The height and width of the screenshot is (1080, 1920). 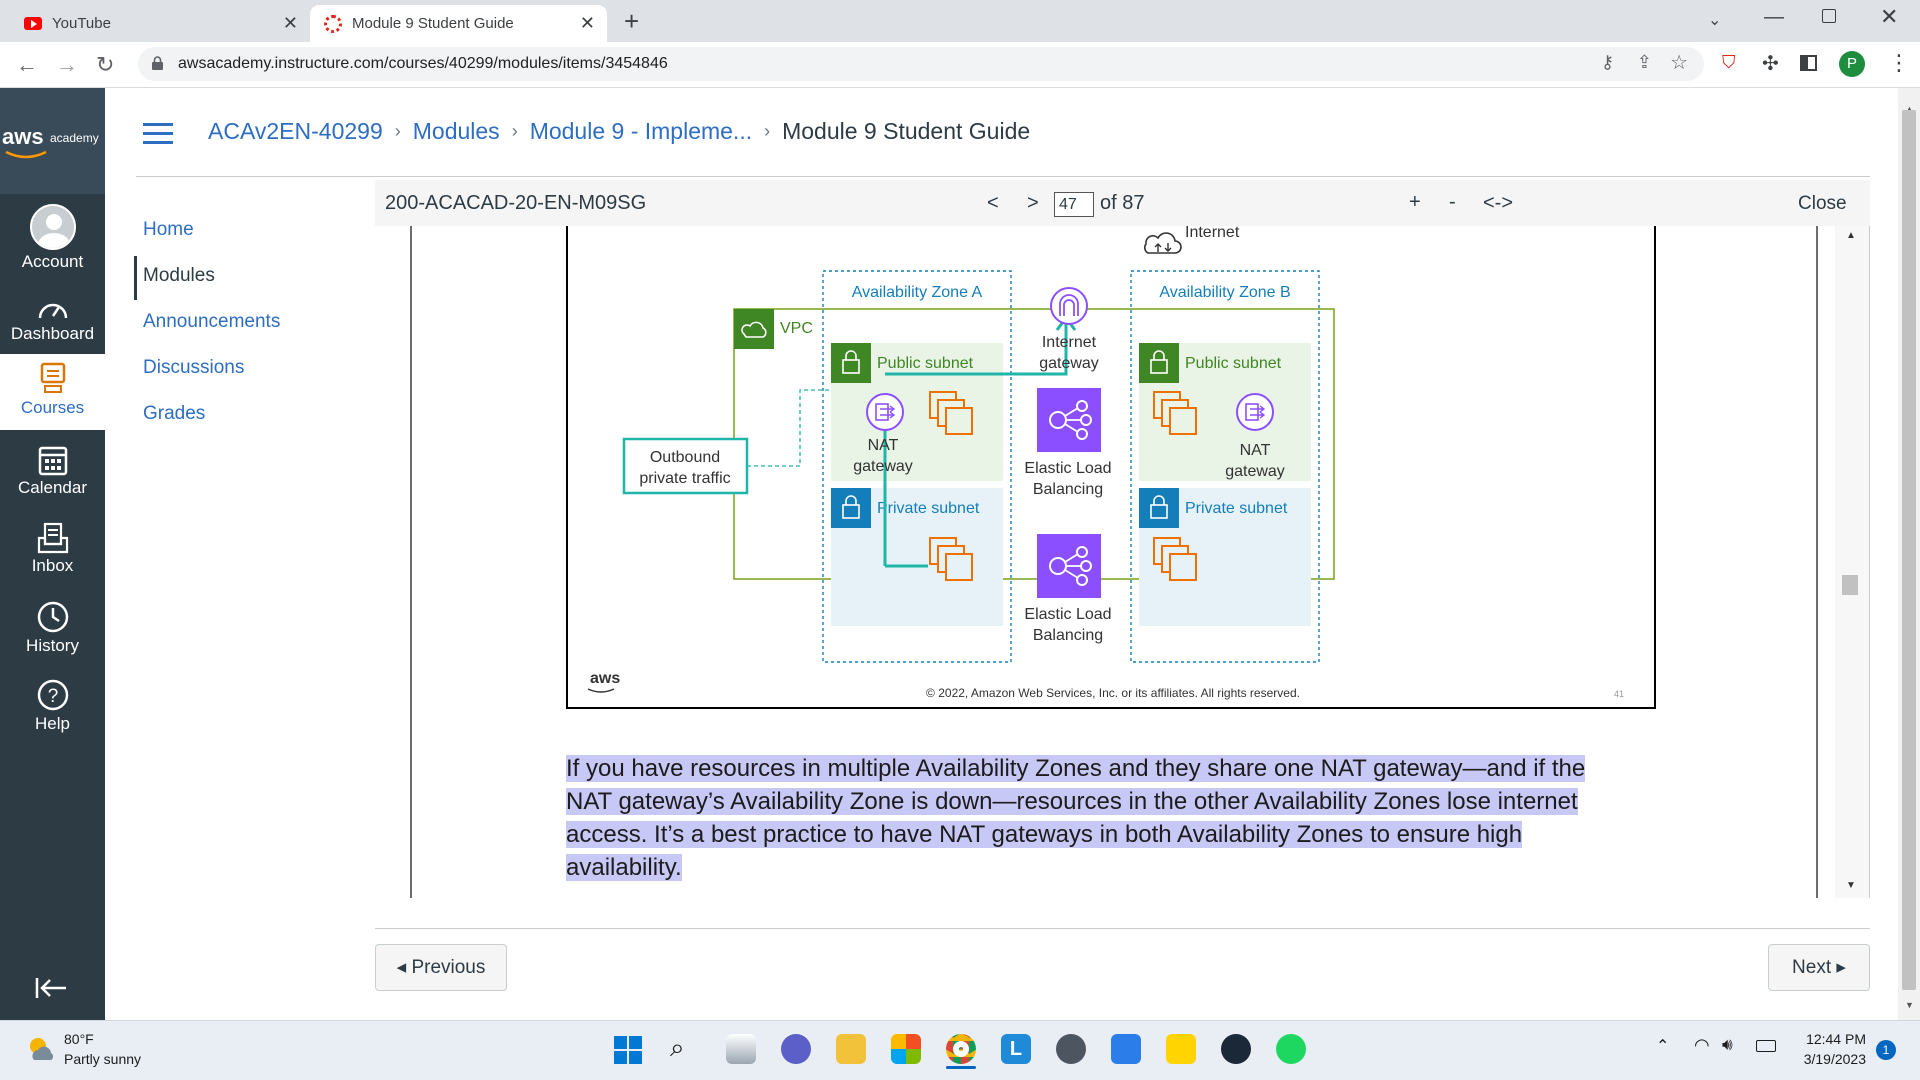 What do you see at coordinates (52, 487) in the screenshot?
I see `nav-label: Calendar` at bounding box center [52, 487].